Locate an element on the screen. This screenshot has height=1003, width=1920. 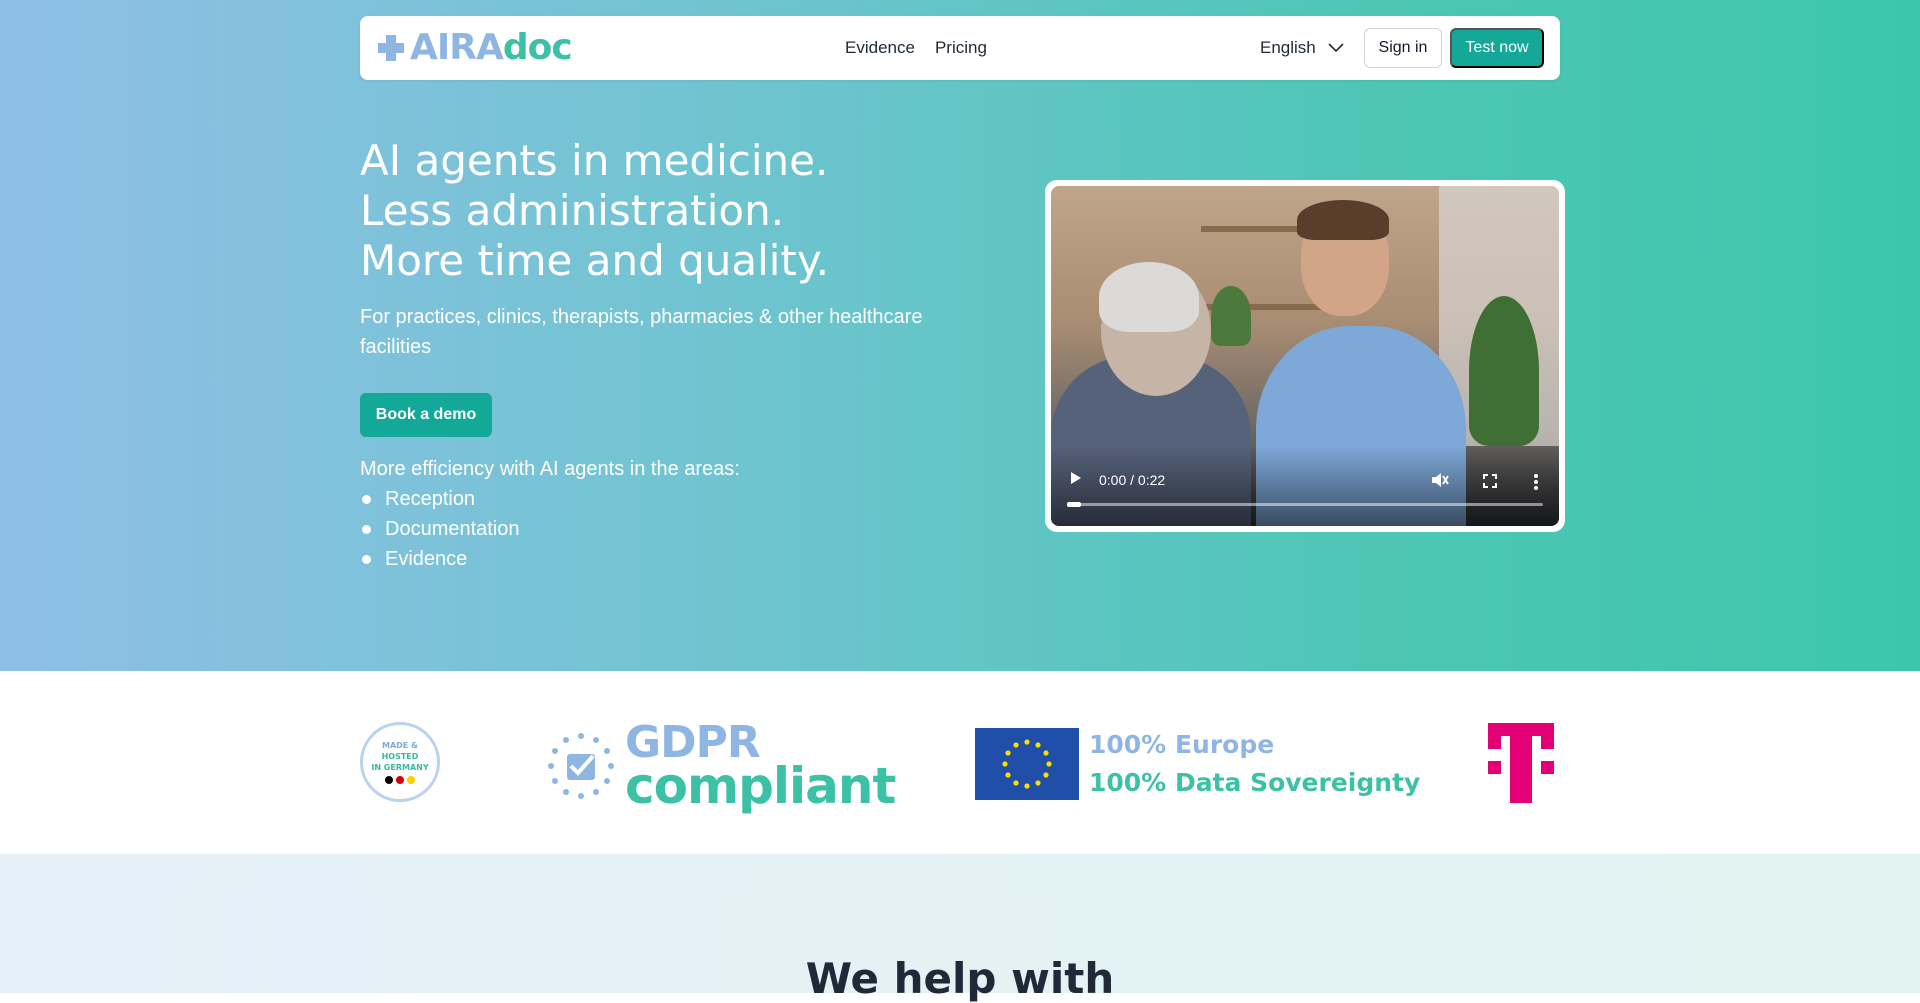
gdpr-stars-check-icon is located at coordinates (581, 766).